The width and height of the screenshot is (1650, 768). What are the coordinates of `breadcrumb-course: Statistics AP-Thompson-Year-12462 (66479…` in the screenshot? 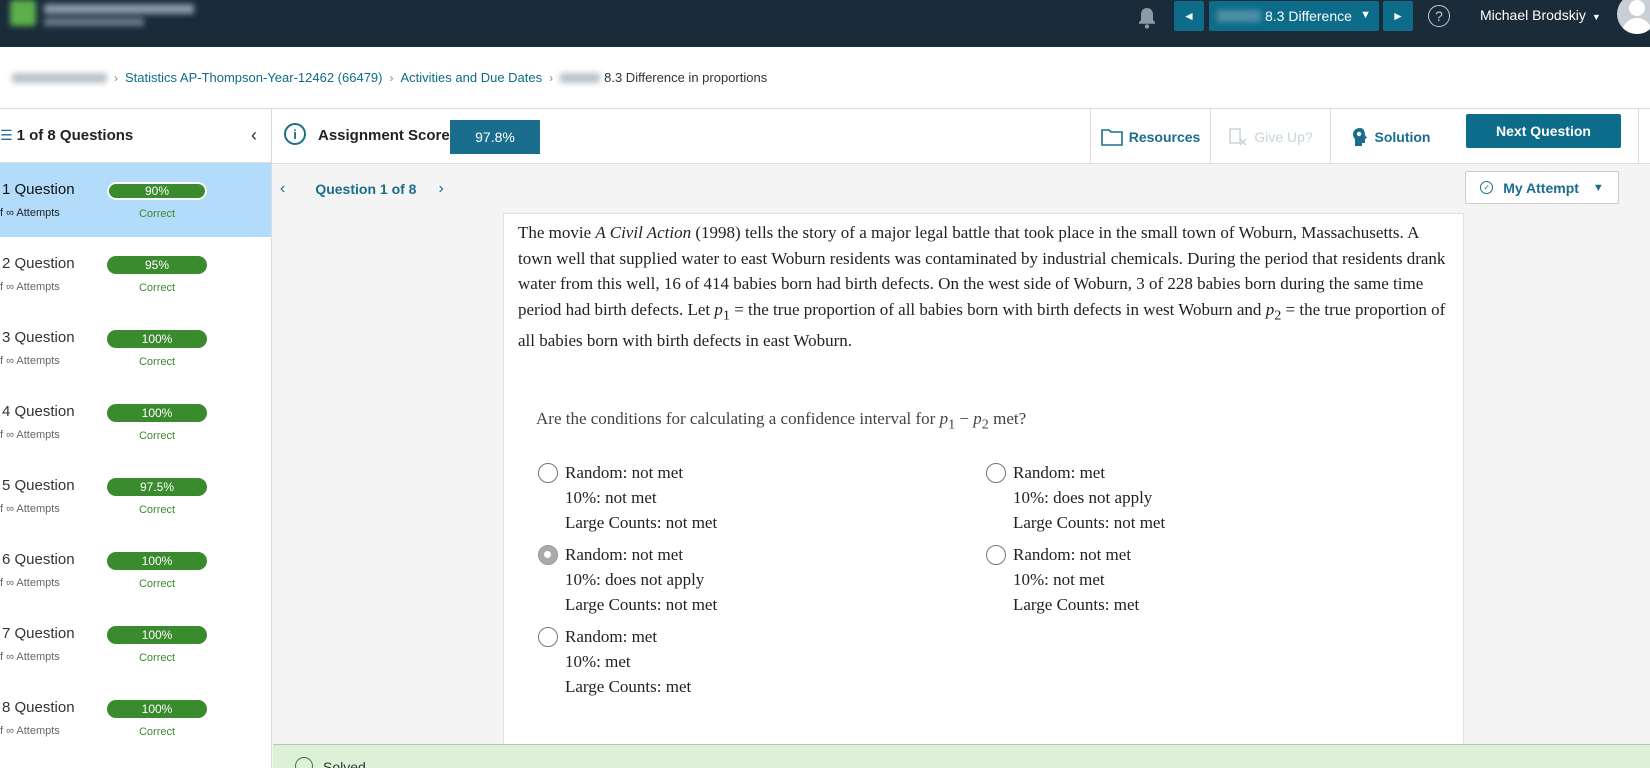 It's located at (254, 77).